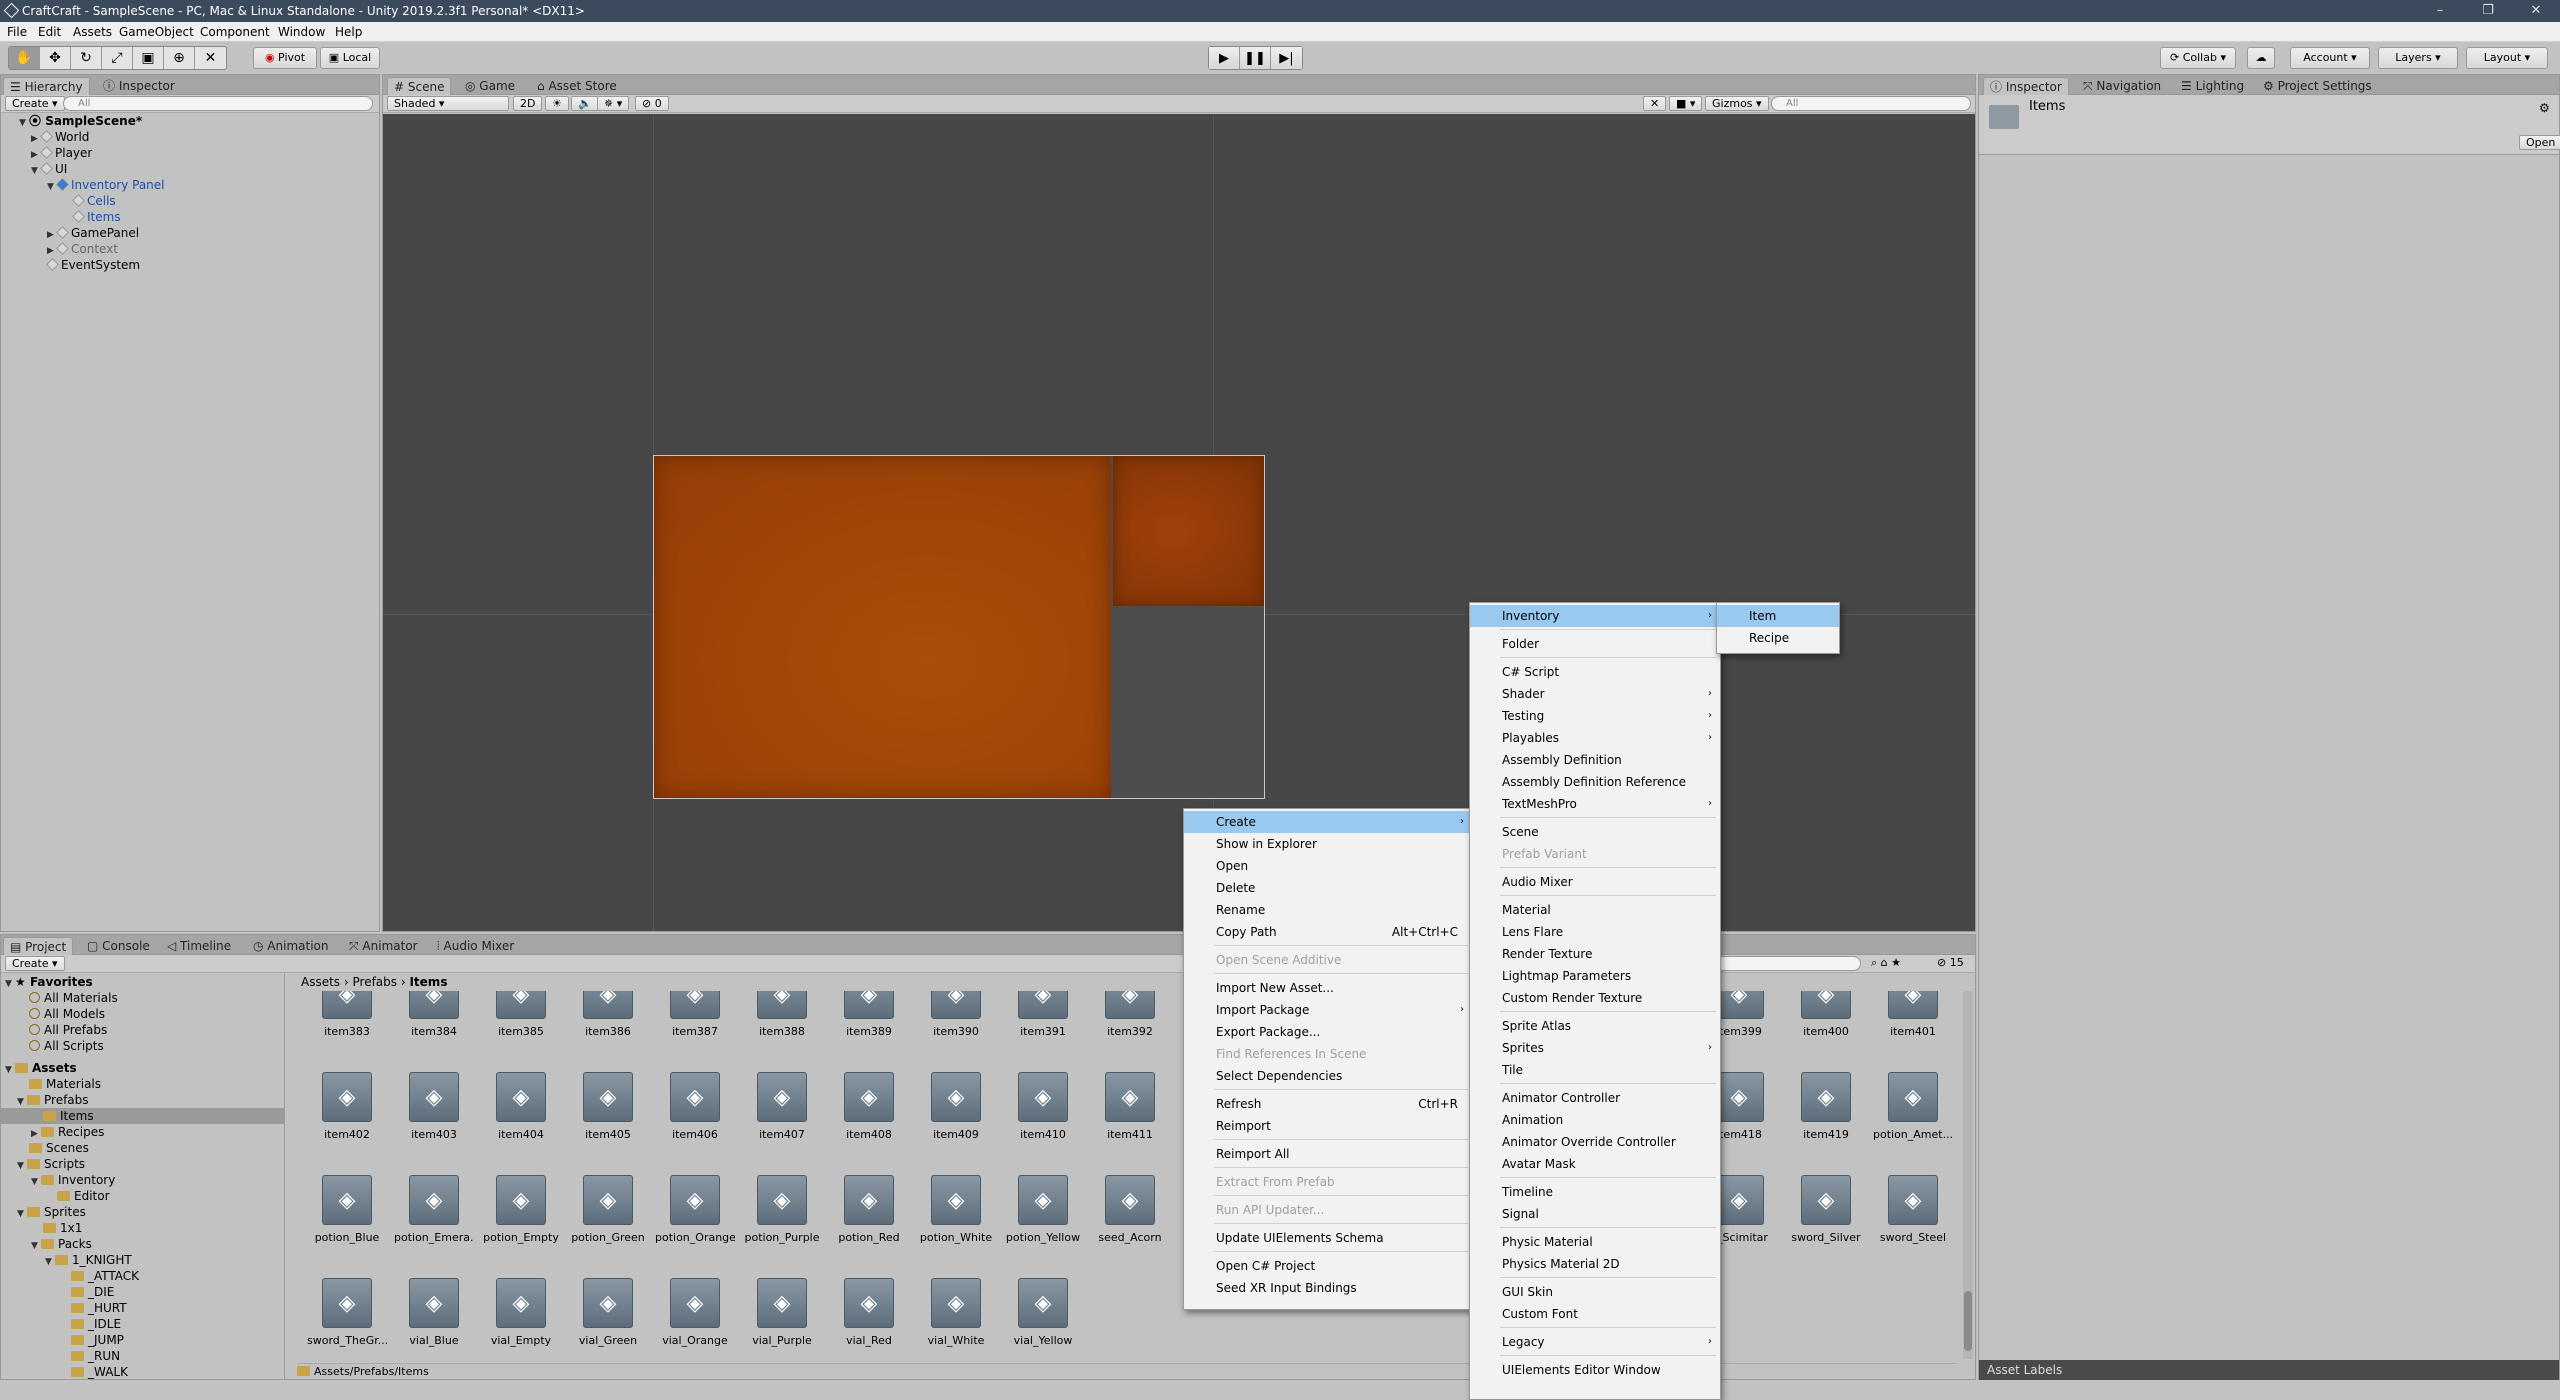  What do you see at coordinates (93, 265) in the screenshot?
I see `hierarchy-item-eventsystem: EventSystem` at bounding box center [93, 265].